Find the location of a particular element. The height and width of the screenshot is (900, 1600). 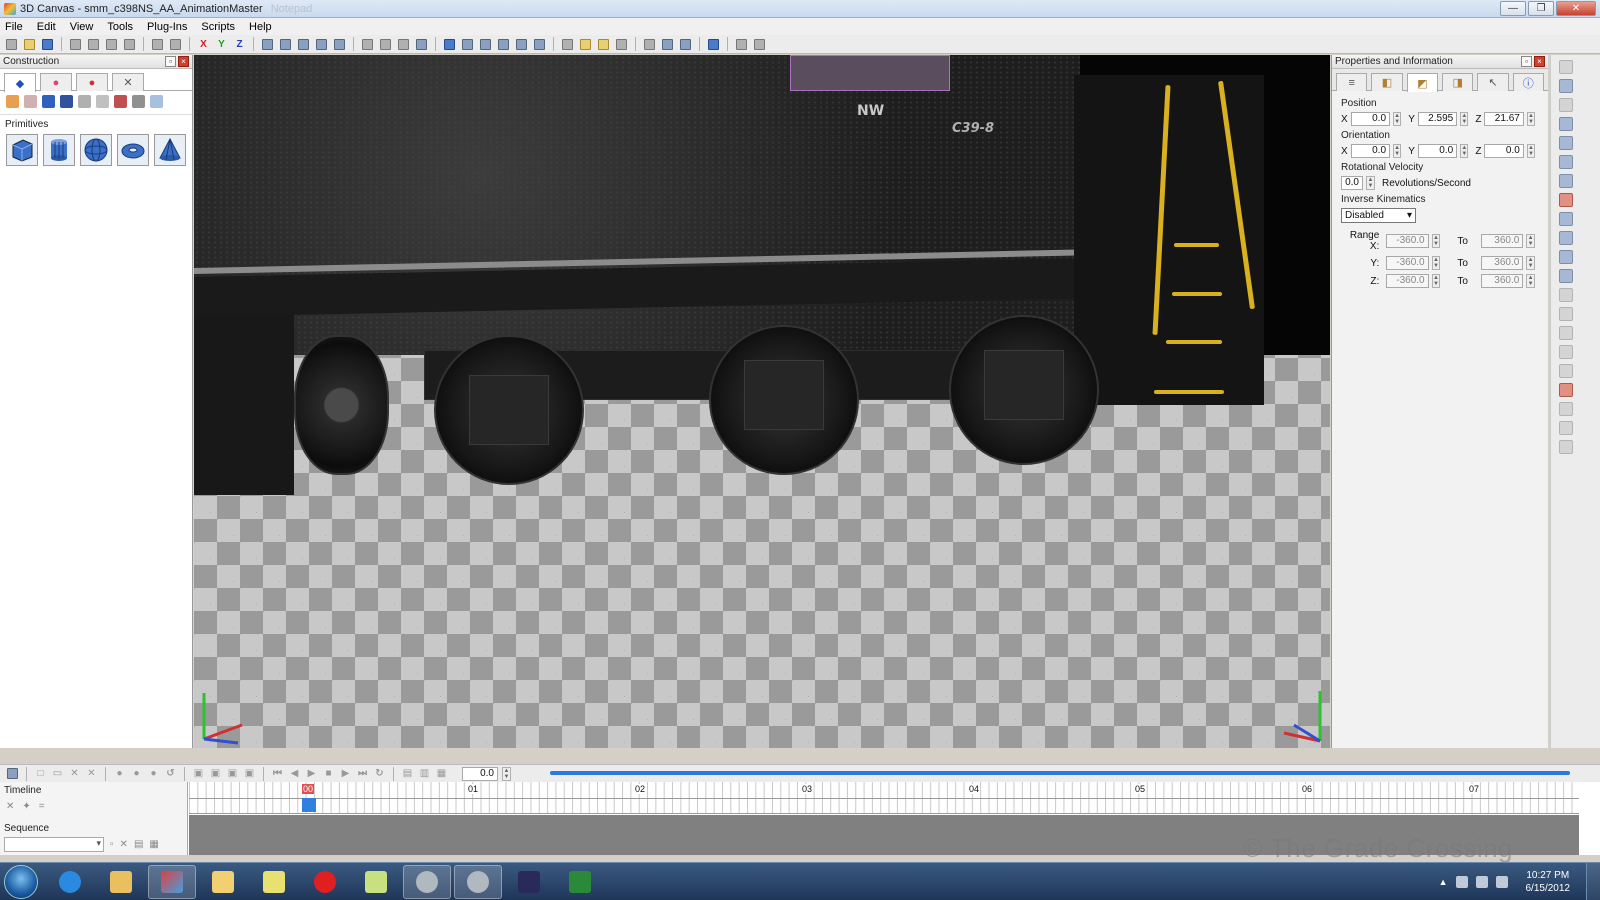

axis-y-toggle: Y is located at coordinates (221, 44).